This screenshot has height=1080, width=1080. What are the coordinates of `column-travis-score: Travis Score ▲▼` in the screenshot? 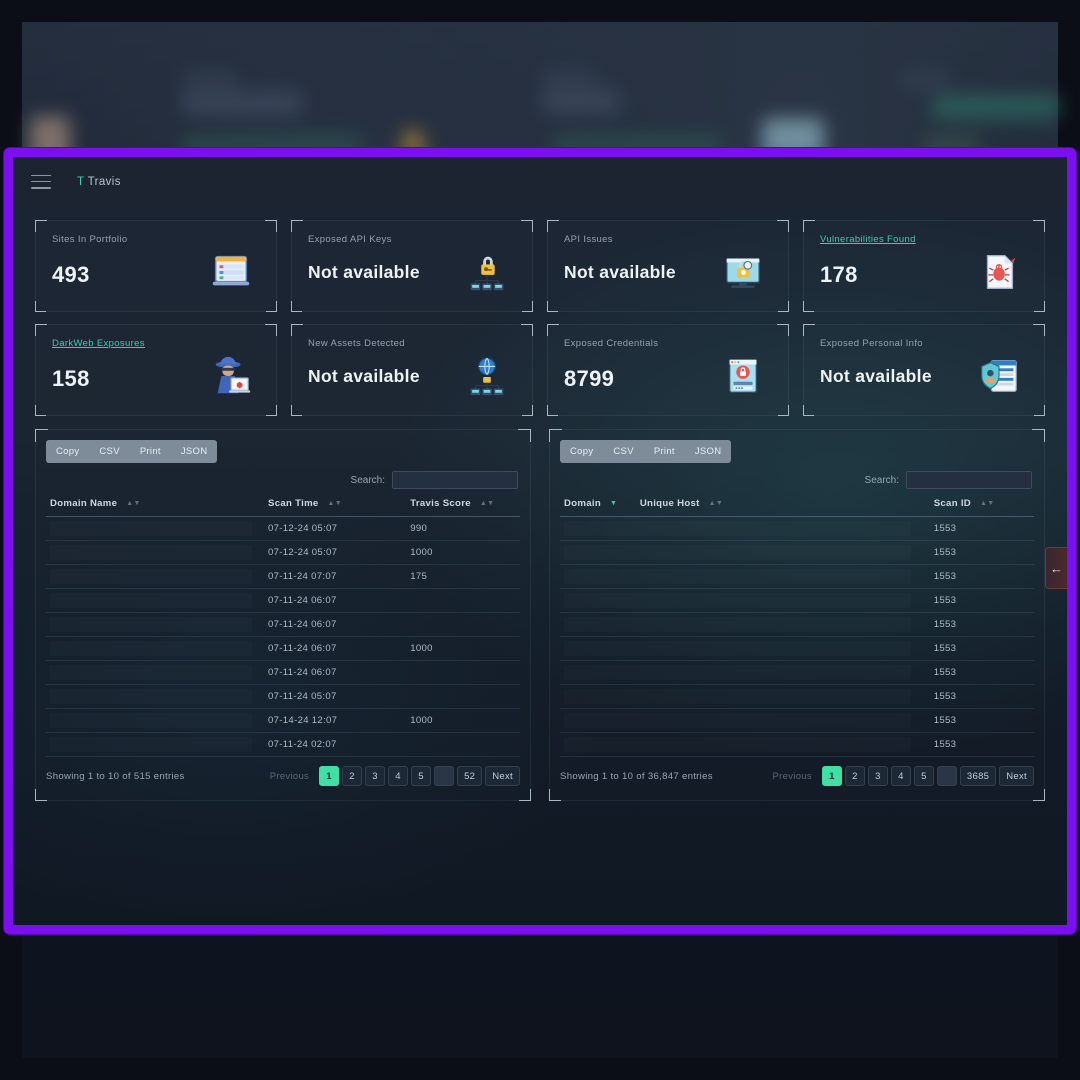 It's located at (463, 507).